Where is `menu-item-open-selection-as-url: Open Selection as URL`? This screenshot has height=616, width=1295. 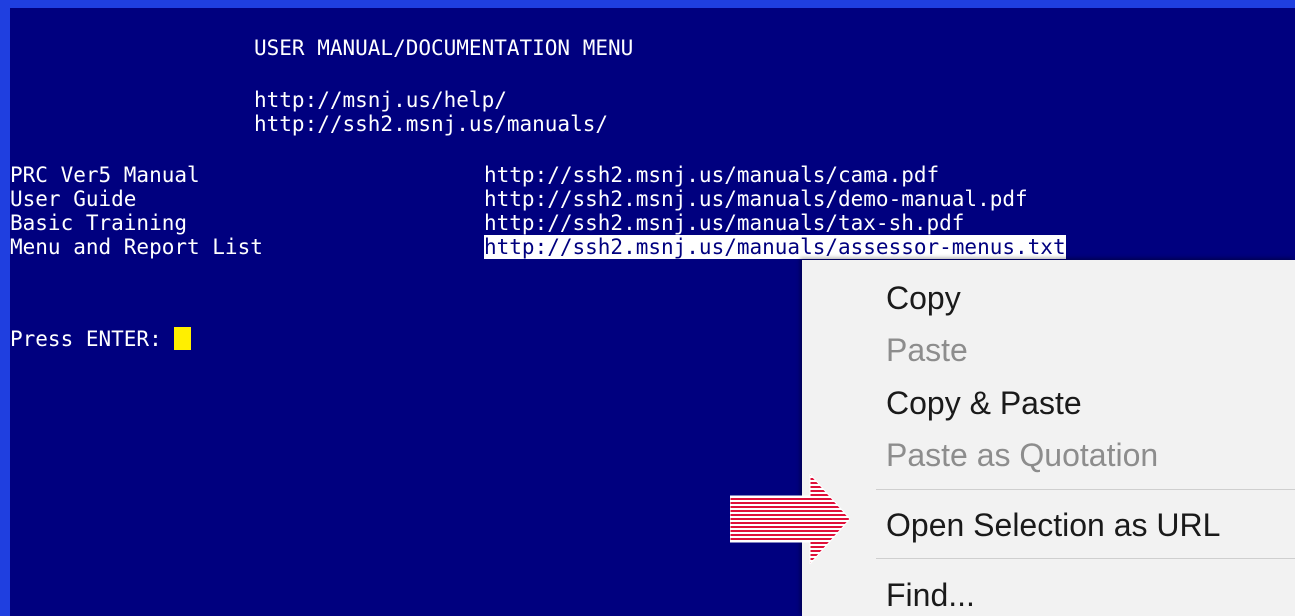 menu-item-open-selection-as-url: Open Selection as URL is located at coordinates (1053, 525).